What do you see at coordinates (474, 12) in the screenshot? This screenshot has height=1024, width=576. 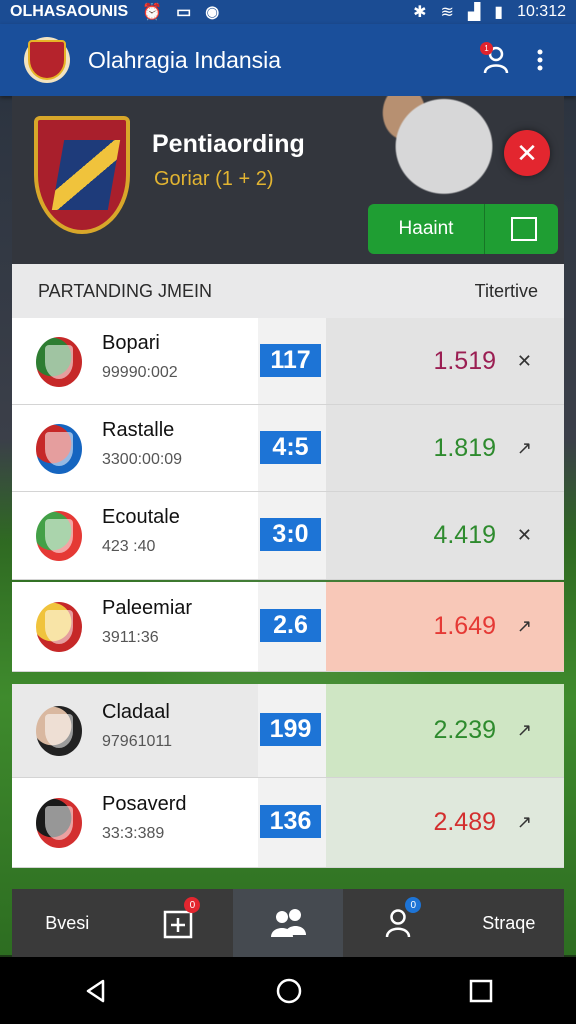 I see `signal-icon: ▟` at bounding box center [474, 12].